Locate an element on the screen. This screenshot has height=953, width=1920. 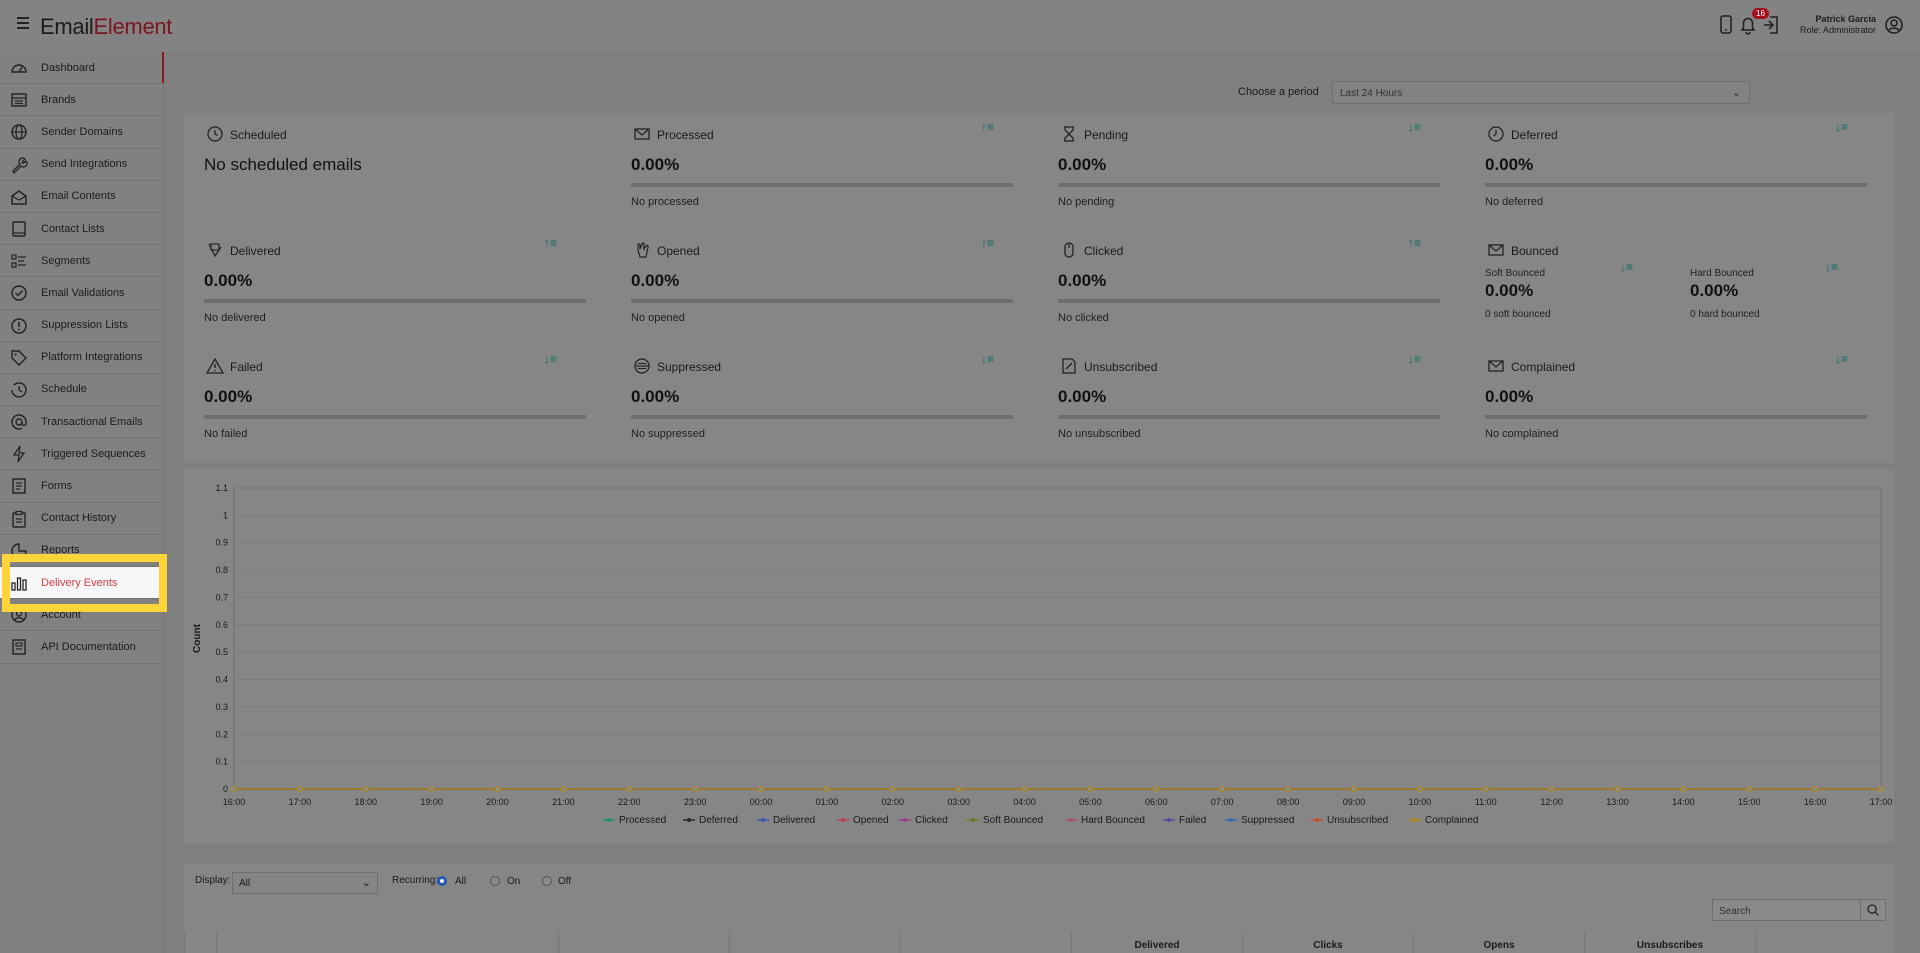
sidebar-item-contact-history: Contact History is located at coordinates (81, 519).